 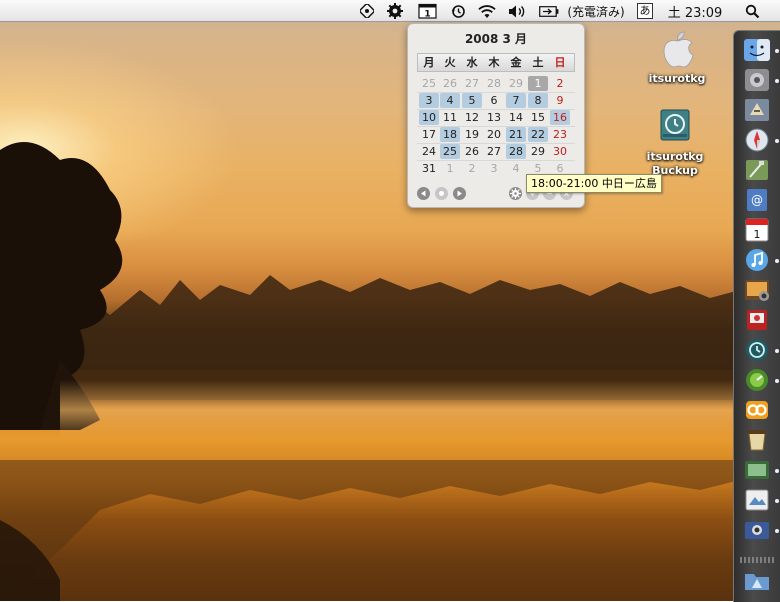 What do you see at coordinates (757, 80) in the screenshot?
I see `dock-item-system-preferences` at bounding box center [757, 80].